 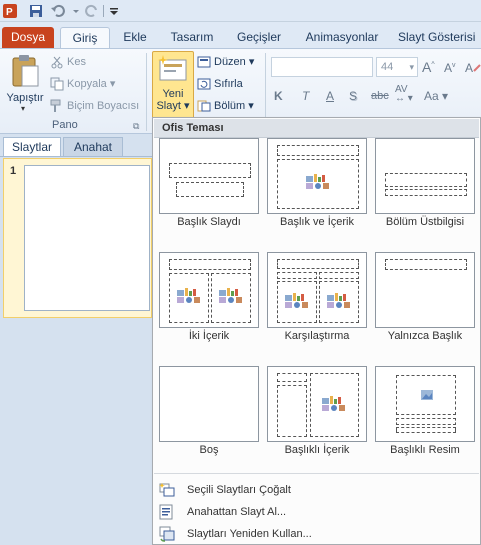 What do you see at coordinates (82, 84) in the screenshot?
I see `copy-button: Kopyala ▾` at bounding box center [82, 84].